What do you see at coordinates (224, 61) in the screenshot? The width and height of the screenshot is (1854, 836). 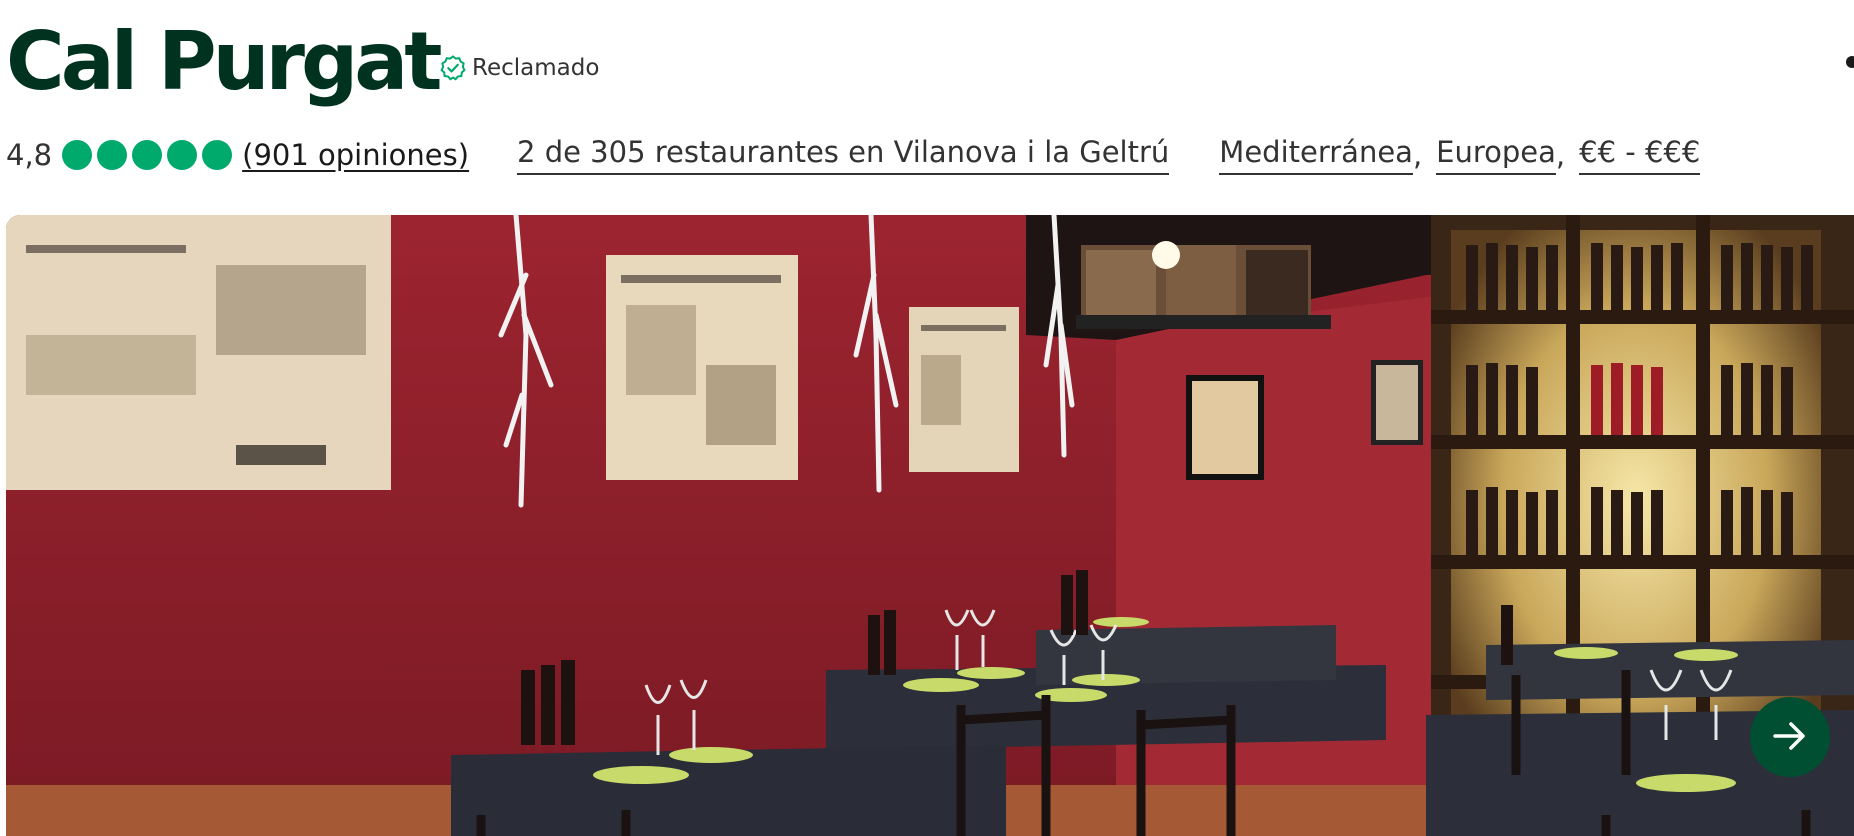 I see `restaurant-name: Cal Purgat` at bounding box center [224, 61].